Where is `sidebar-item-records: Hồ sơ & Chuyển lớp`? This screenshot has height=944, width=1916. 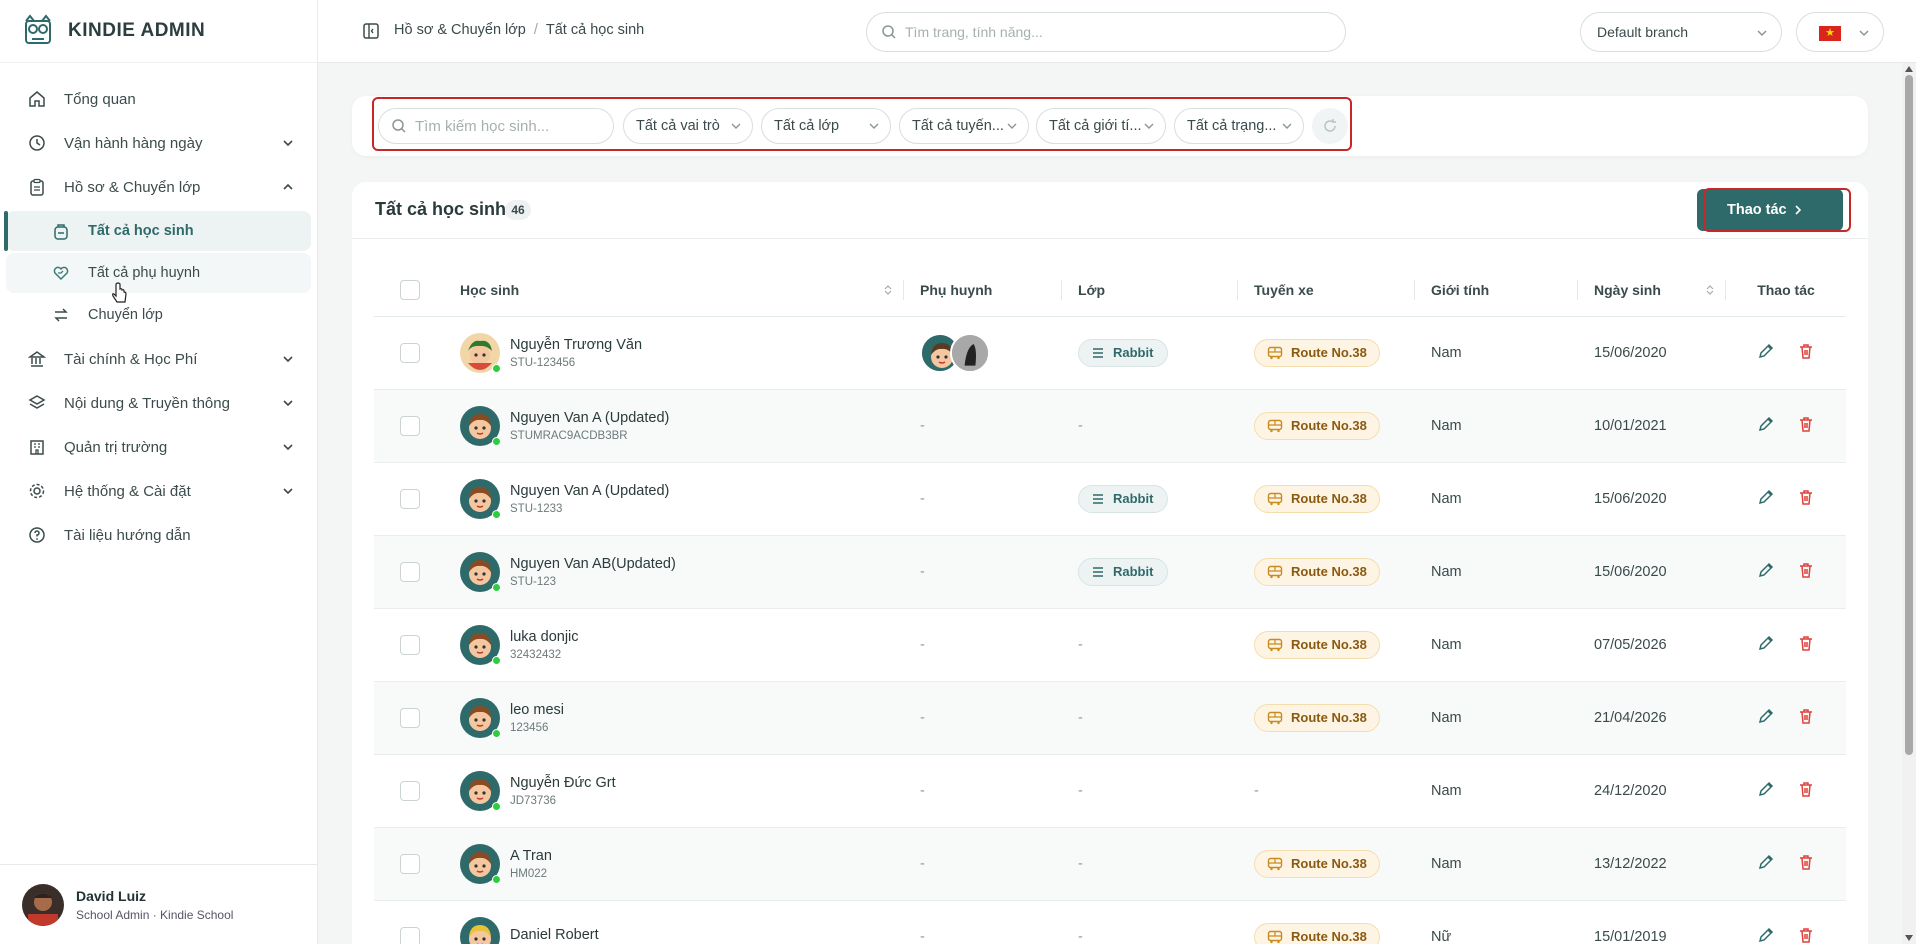 sidebar-item-records: Hồ sơ & Chuyển lớp is located at coordinates (158, 187).